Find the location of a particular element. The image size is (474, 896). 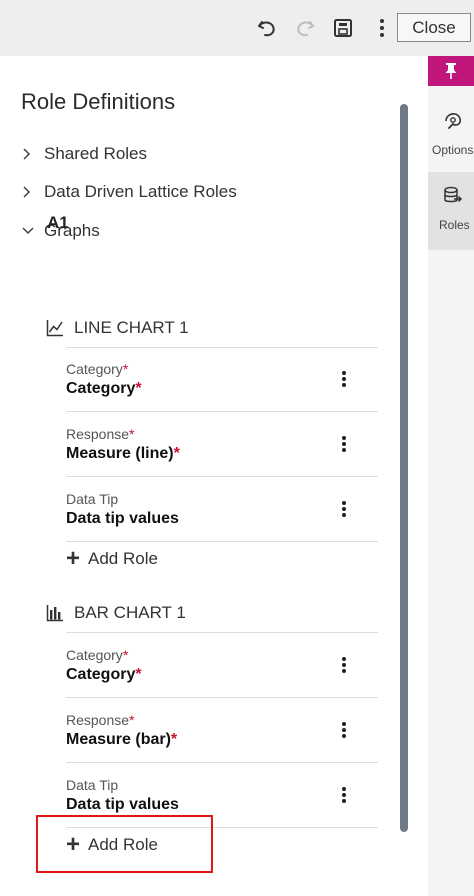

pin-icon is located at coordinates (451, 71).